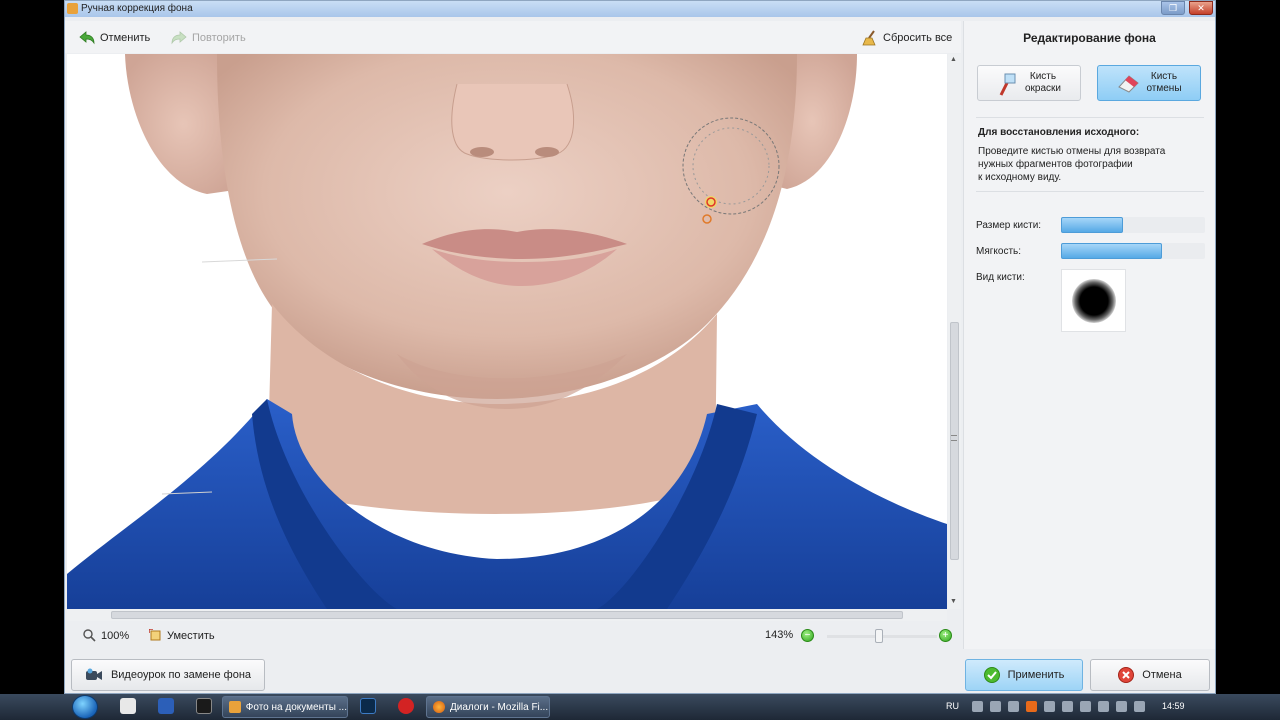 Image resolution: width=1280 pixels, height=720 pixels. I want to click on zoom-out-icon: −, so click(807, 635).